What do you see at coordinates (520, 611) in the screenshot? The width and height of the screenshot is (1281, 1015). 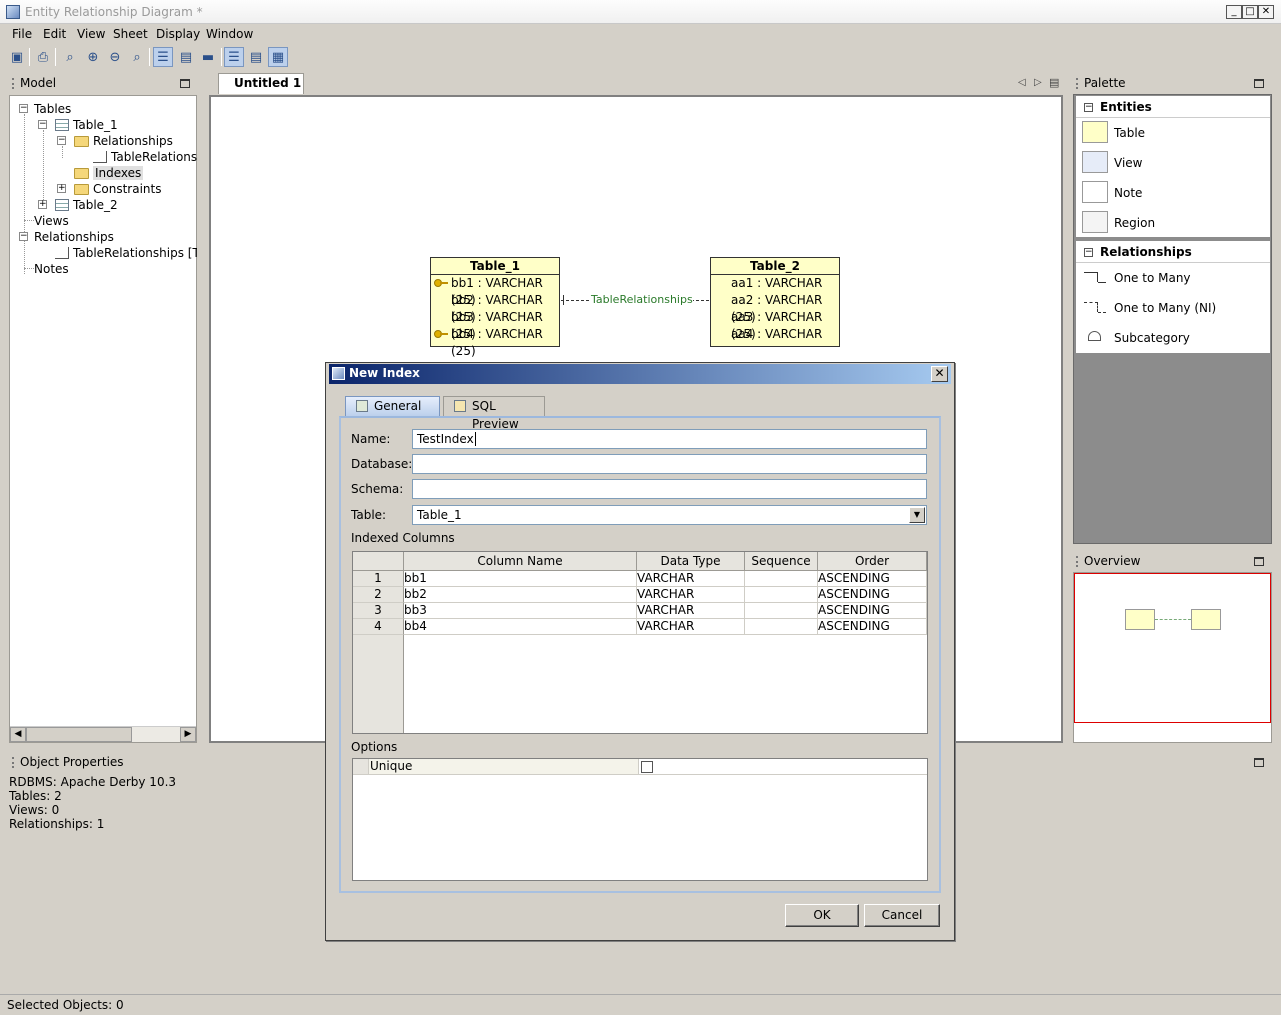 I see `grid-cell-name: bb3` at bounding box center [520, 611].